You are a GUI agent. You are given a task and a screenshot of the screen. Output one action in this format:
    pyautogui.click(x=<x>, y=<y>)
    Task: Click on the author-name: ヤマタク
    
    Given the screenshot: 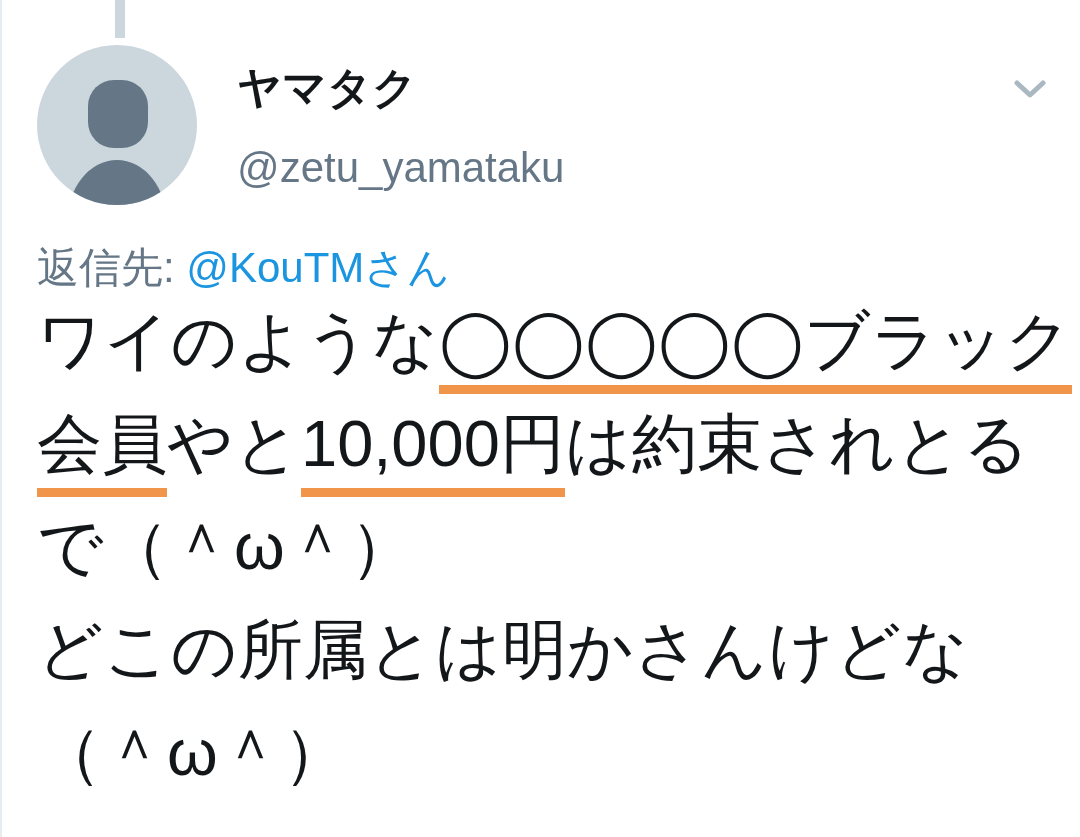 What is the action you would take?
    pyautogui.click(x=327, y=88)
    